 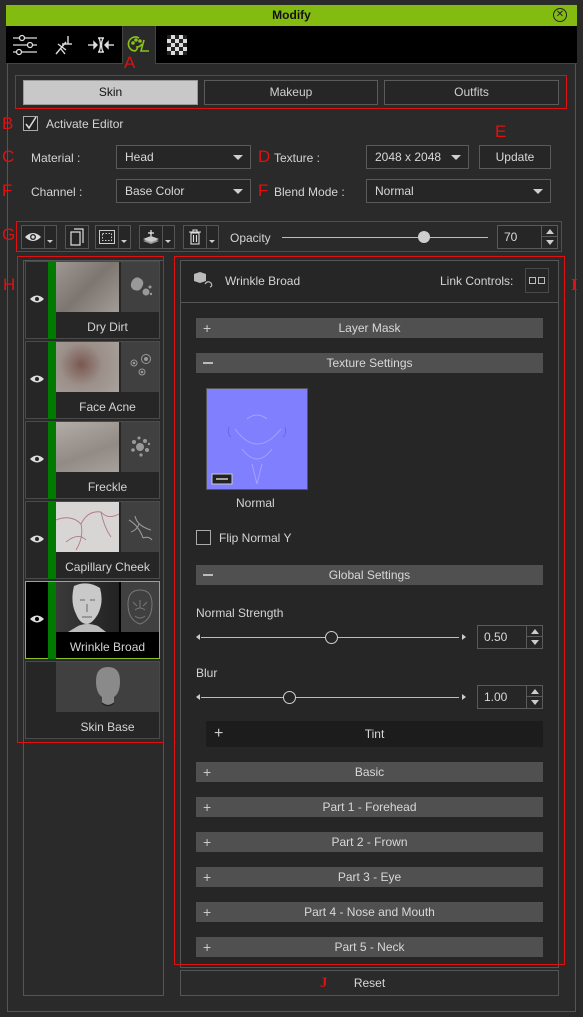 I want to click on blend-mode-value: Normal, so click(x=394, y=191).